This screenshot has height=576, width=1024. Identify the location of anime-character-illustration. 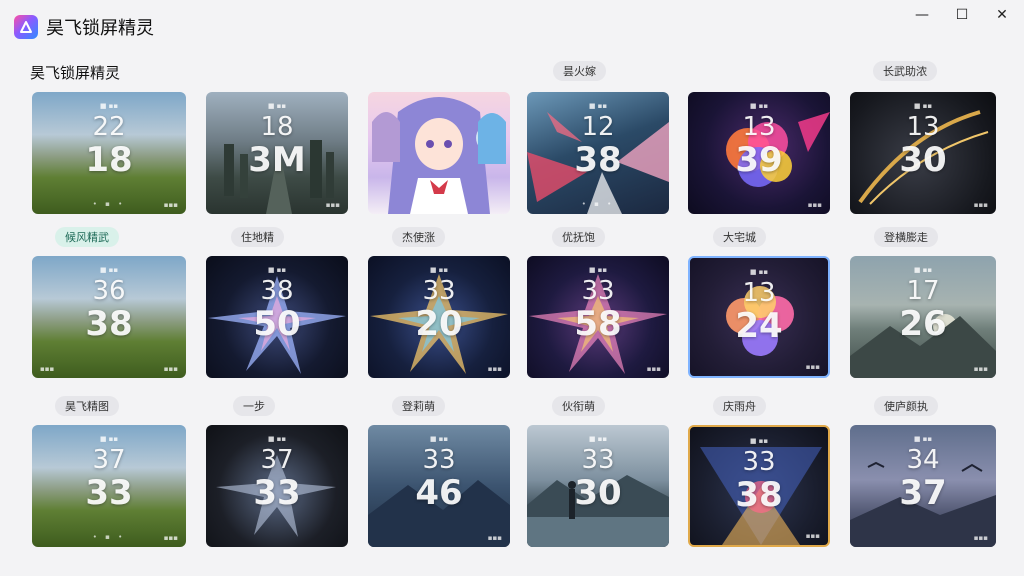
(439, 155).